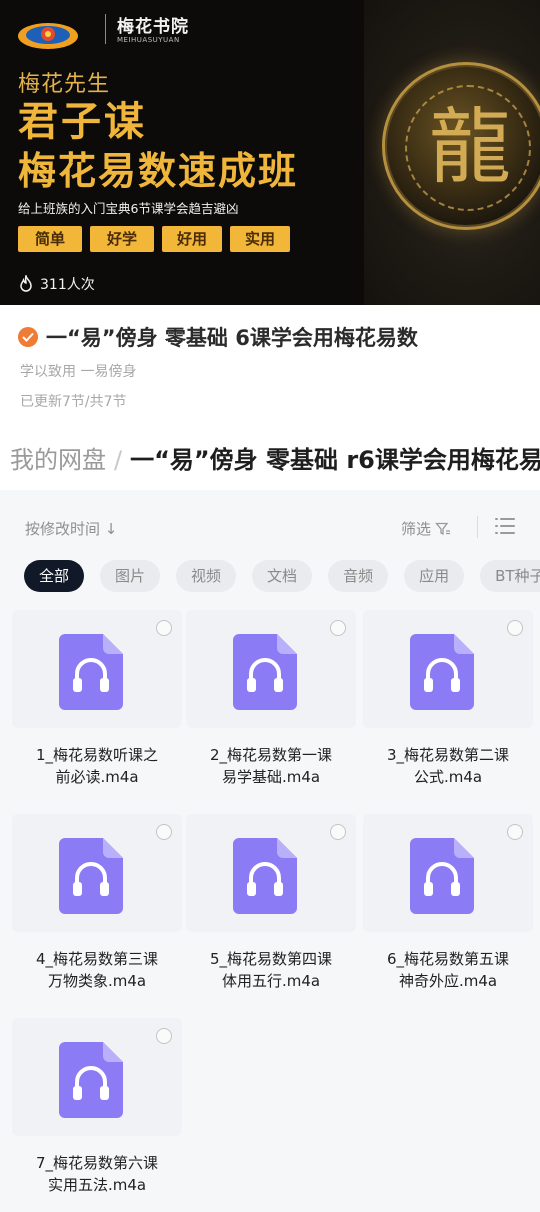 The width and height of the screenshot is (540, 1212). I want to click on category-chip-images: 图片, so click(130, 576).